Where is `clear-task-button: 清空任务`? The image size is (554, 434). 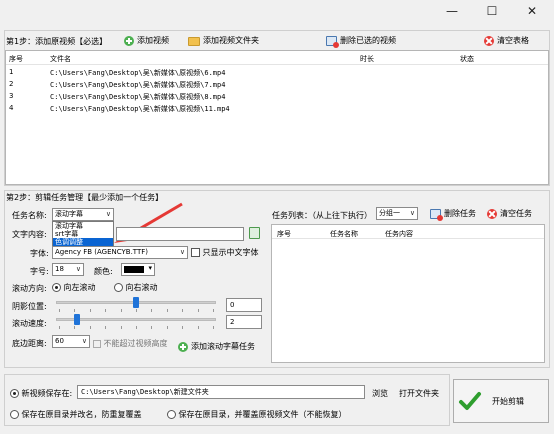
clear-task-button: 清空任务 is located at coordinates (509, 214).